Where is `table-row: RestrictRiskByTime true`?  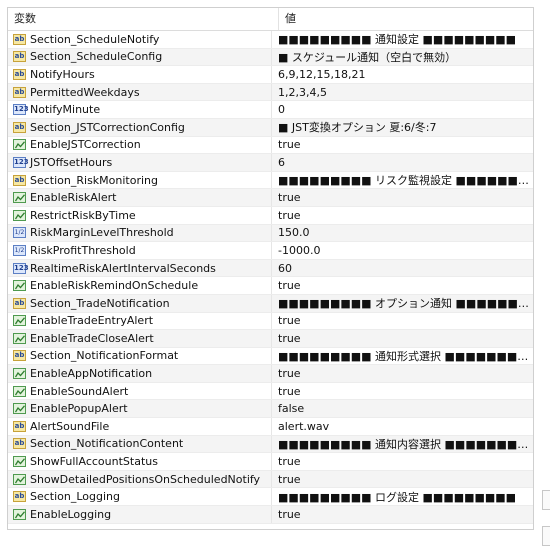 table-row: RestrictRiskByTime true is located at coordinates (270, 215).